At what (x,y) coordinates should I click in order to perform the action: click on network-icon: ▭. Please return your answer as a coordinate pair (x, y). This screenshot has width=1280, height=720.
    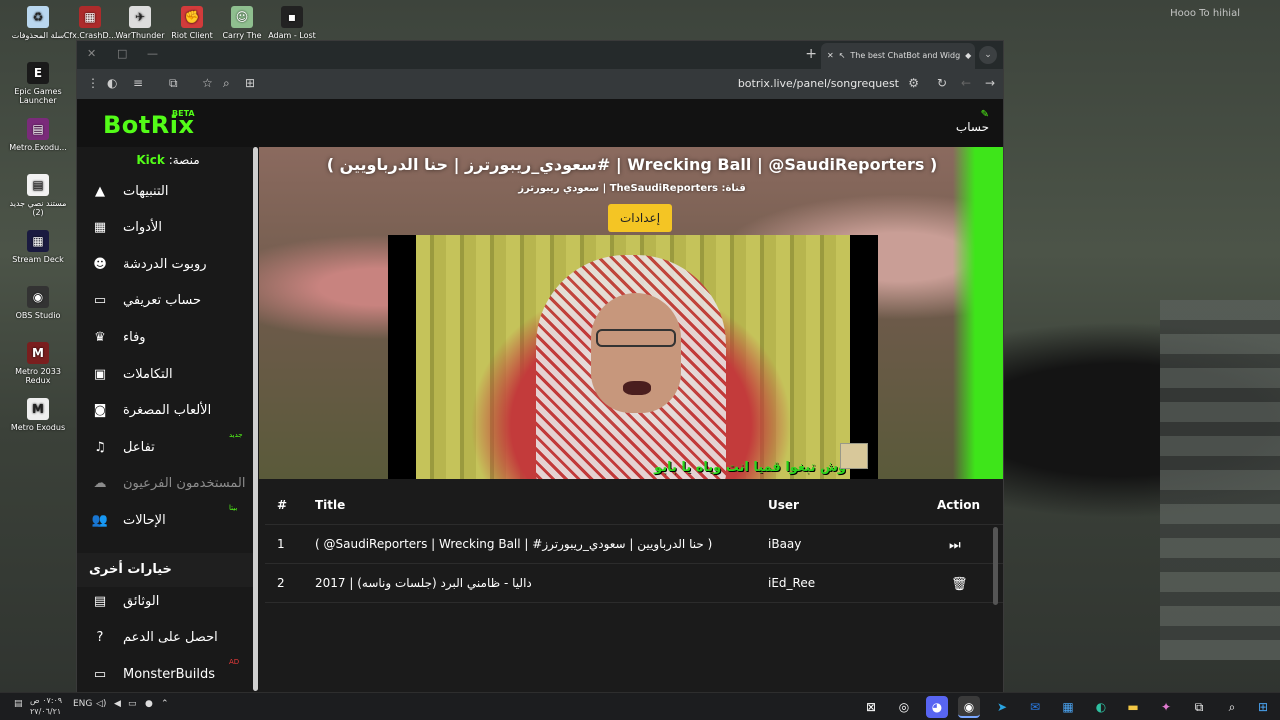
    Looking at the image, I should click on (132, 704).